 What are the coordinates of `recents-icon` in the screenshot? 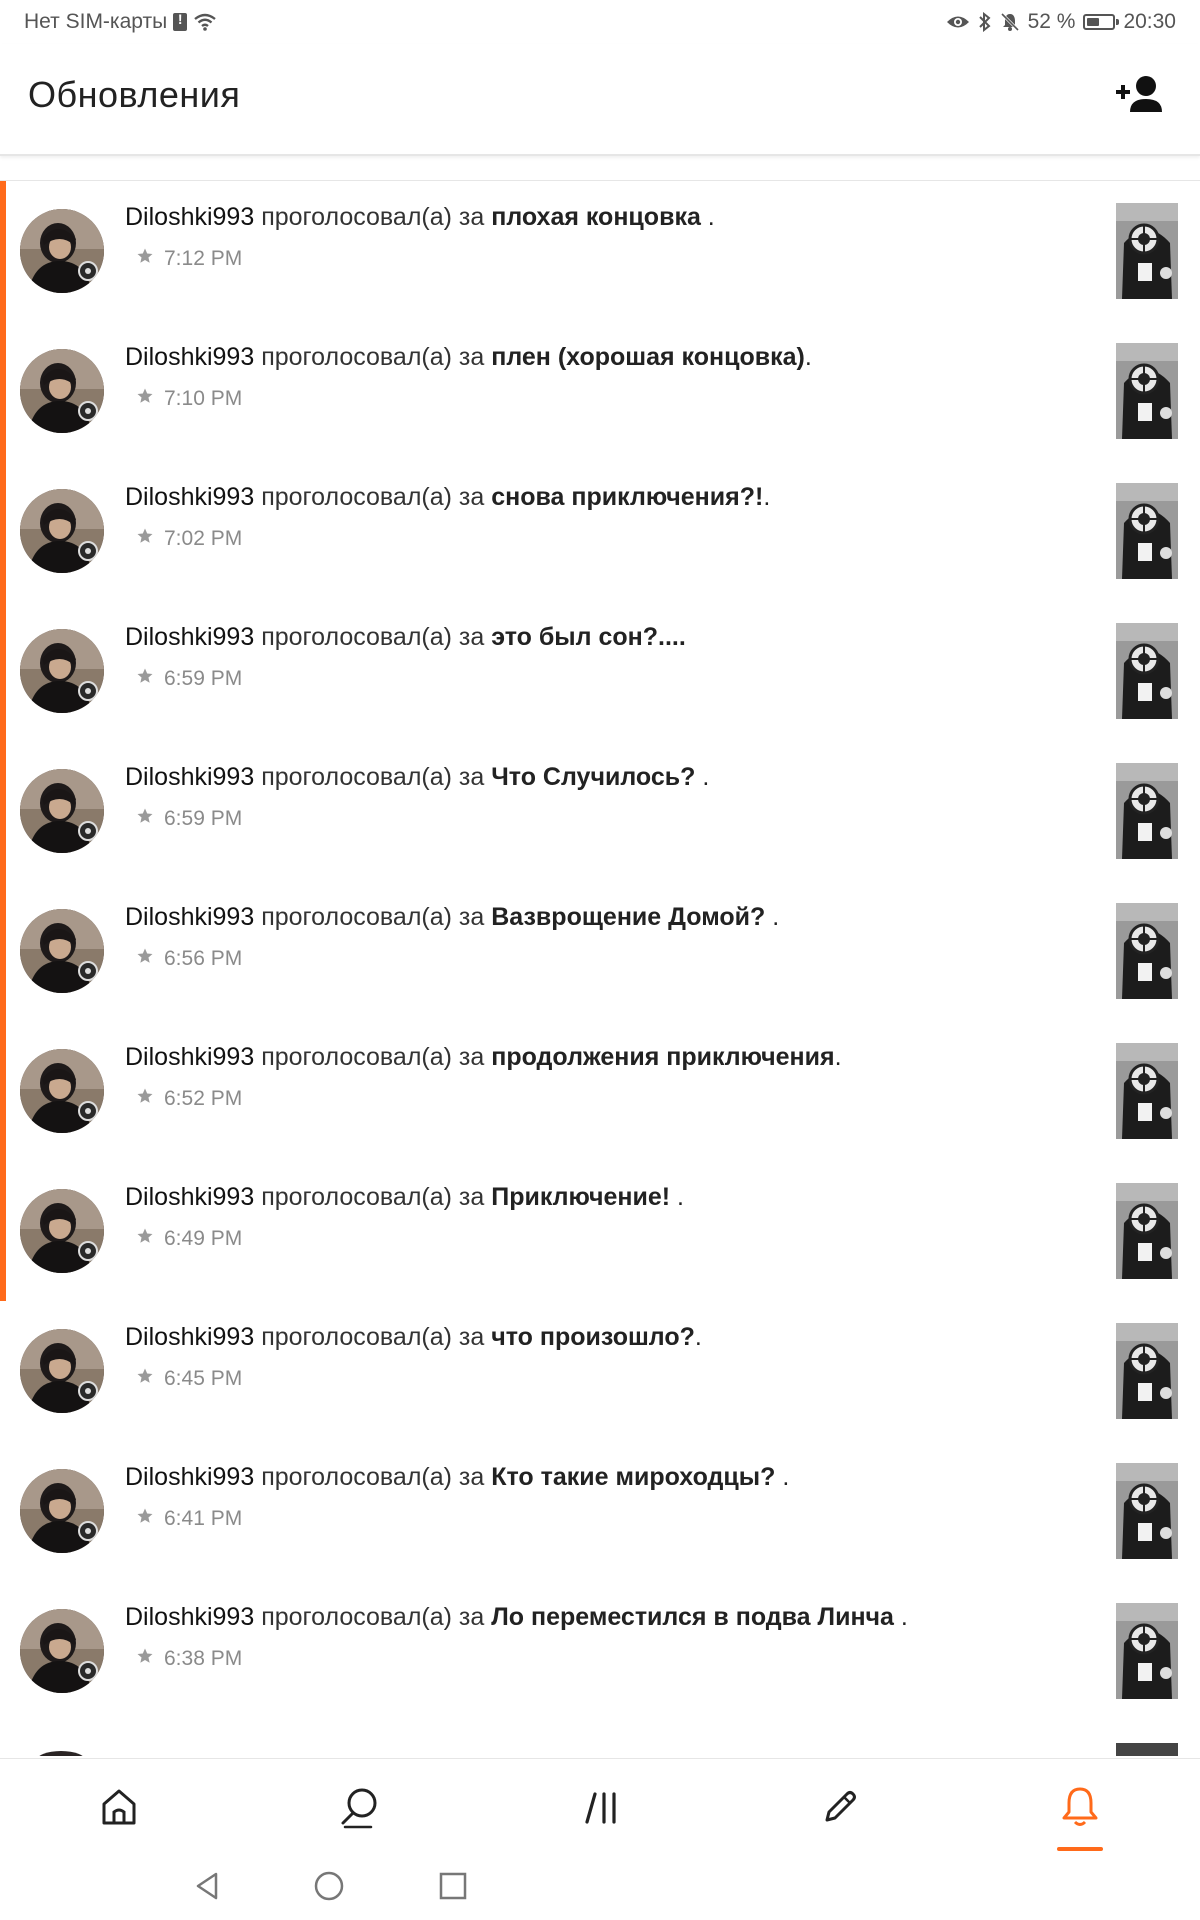 It's located at (453, 1886).